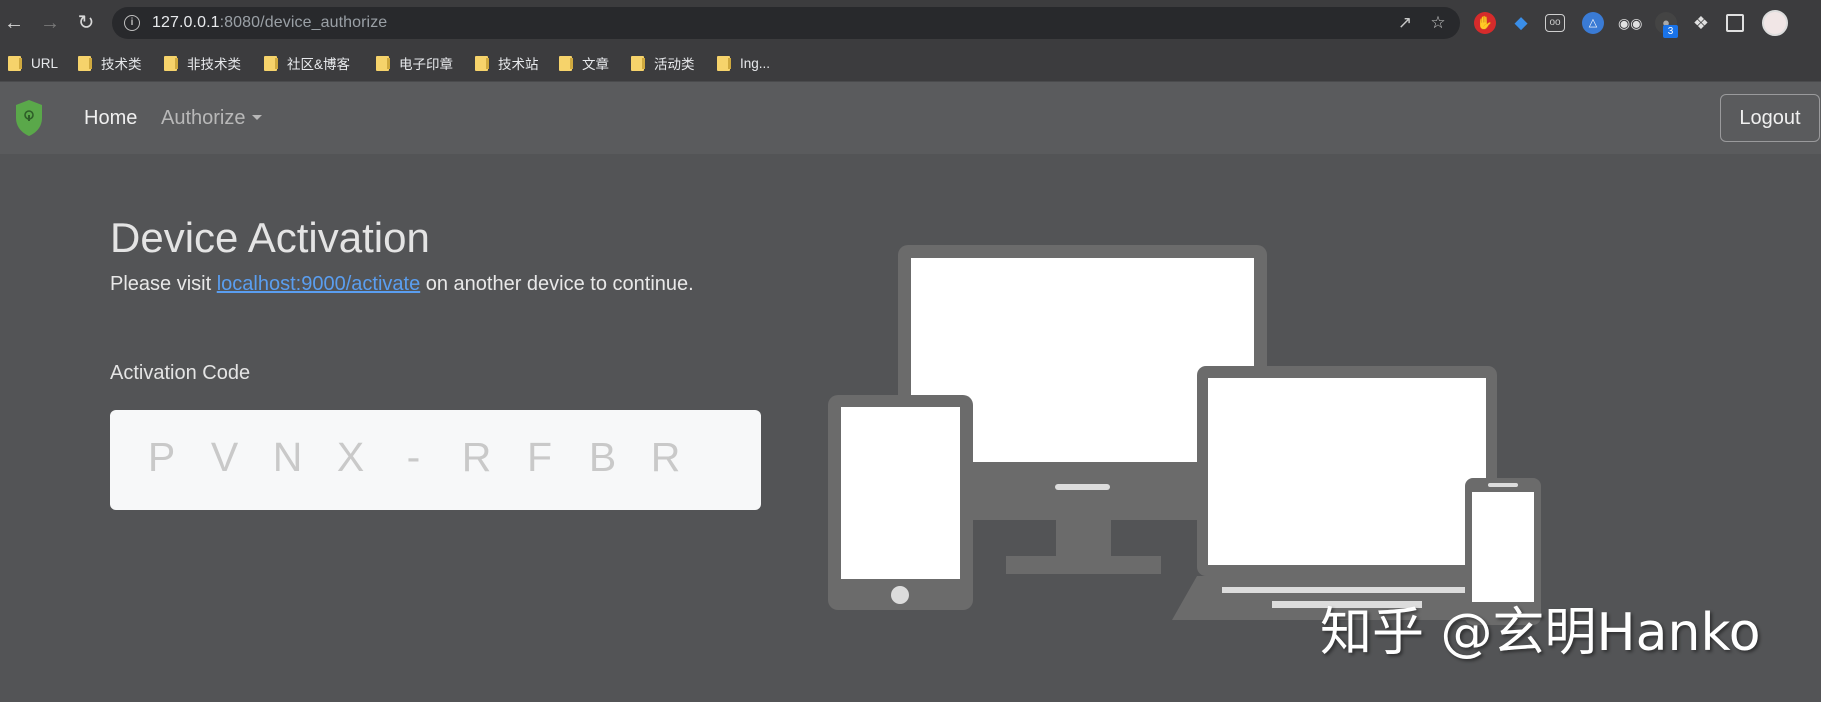 This screenshot has height=702, width=1821. I want to click on bookmark-folder: 非技术类, so click(202, 63).